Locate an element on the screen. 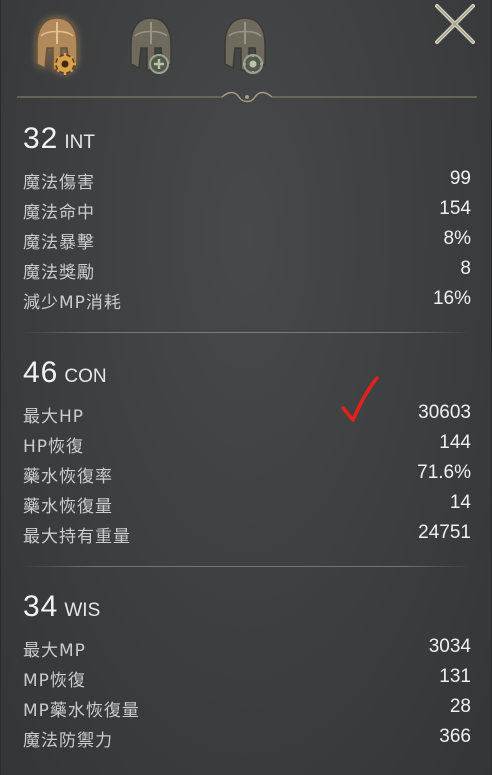  stat-row: 魔法傷害 99 is located at coordinates (247, 183).